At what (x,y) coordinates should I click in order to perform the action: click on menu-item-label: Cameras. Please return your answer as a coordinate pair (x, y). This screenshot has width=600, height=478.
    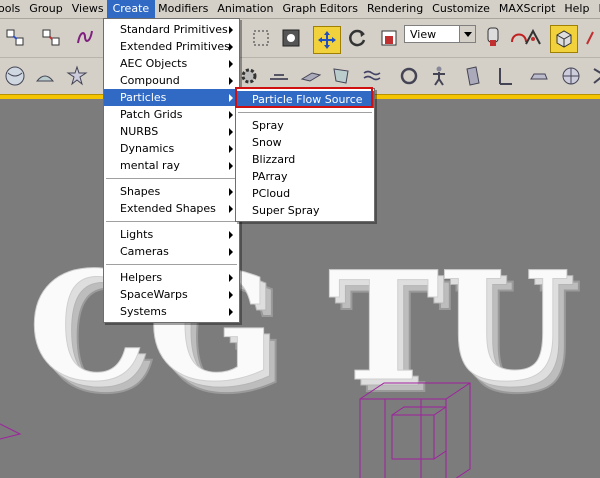
    Looking at the image, I should click on (144, 251).